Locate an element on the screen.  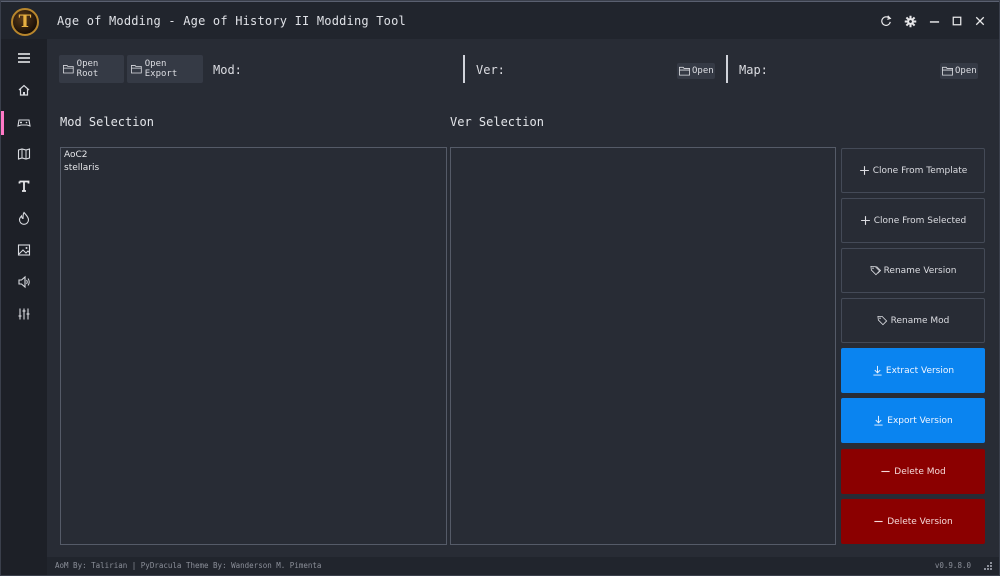
extract-version-button: Extract Version is located at coordinates (913, 370).